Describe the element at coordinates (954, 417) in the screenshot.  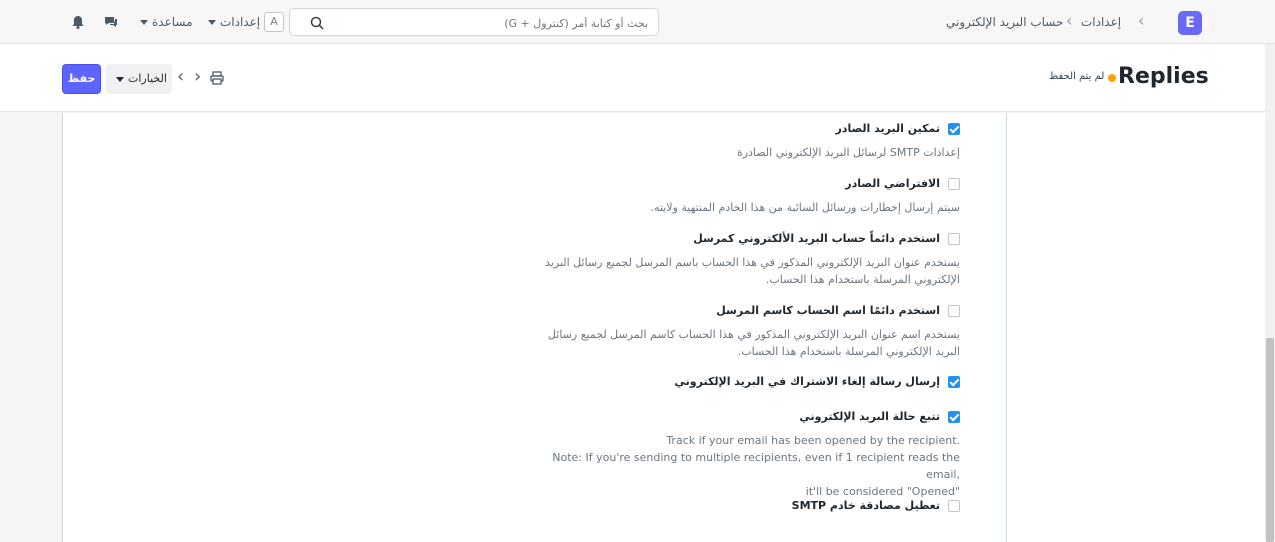
I see `track-email-status-checkbox` at that location.